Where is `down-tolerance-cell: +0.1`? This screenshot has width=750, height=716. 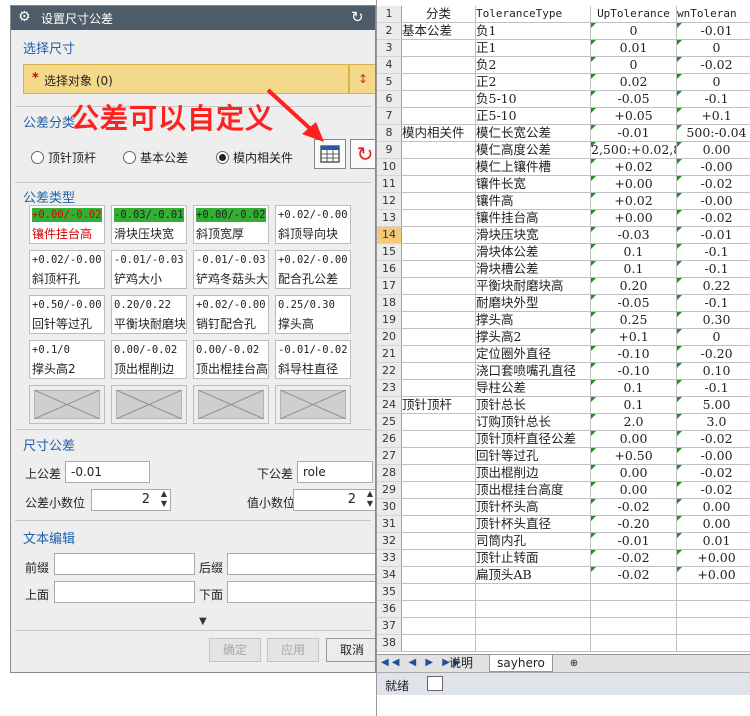 down-tolerance-cell: +0.1 is located at coordinates (713, 116).